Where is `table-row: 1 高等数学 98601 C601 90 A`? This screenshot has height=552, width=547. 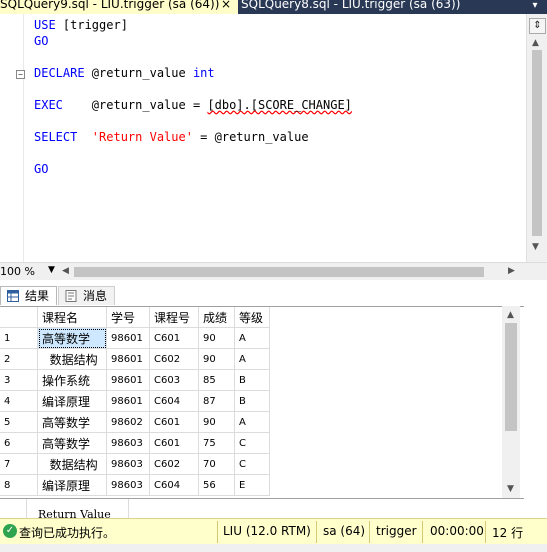 table-row: 1 高等数学 98601 C601 90 A is located at coordinates (135, 338).